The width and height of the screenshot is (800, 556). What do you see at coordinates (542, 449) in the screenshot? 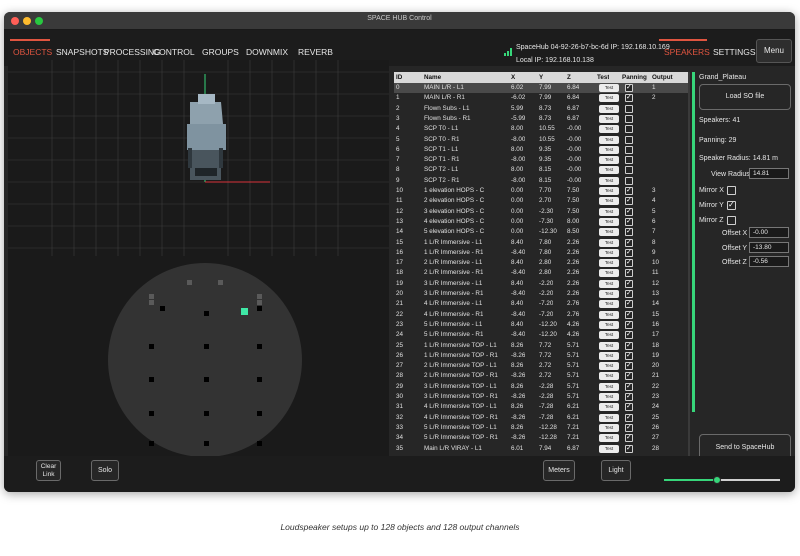
I see `table-row: 35 Main L/R VIRAY - L1 6.01 7.94 6.87 28 Test` at bounding box center [542, 449].